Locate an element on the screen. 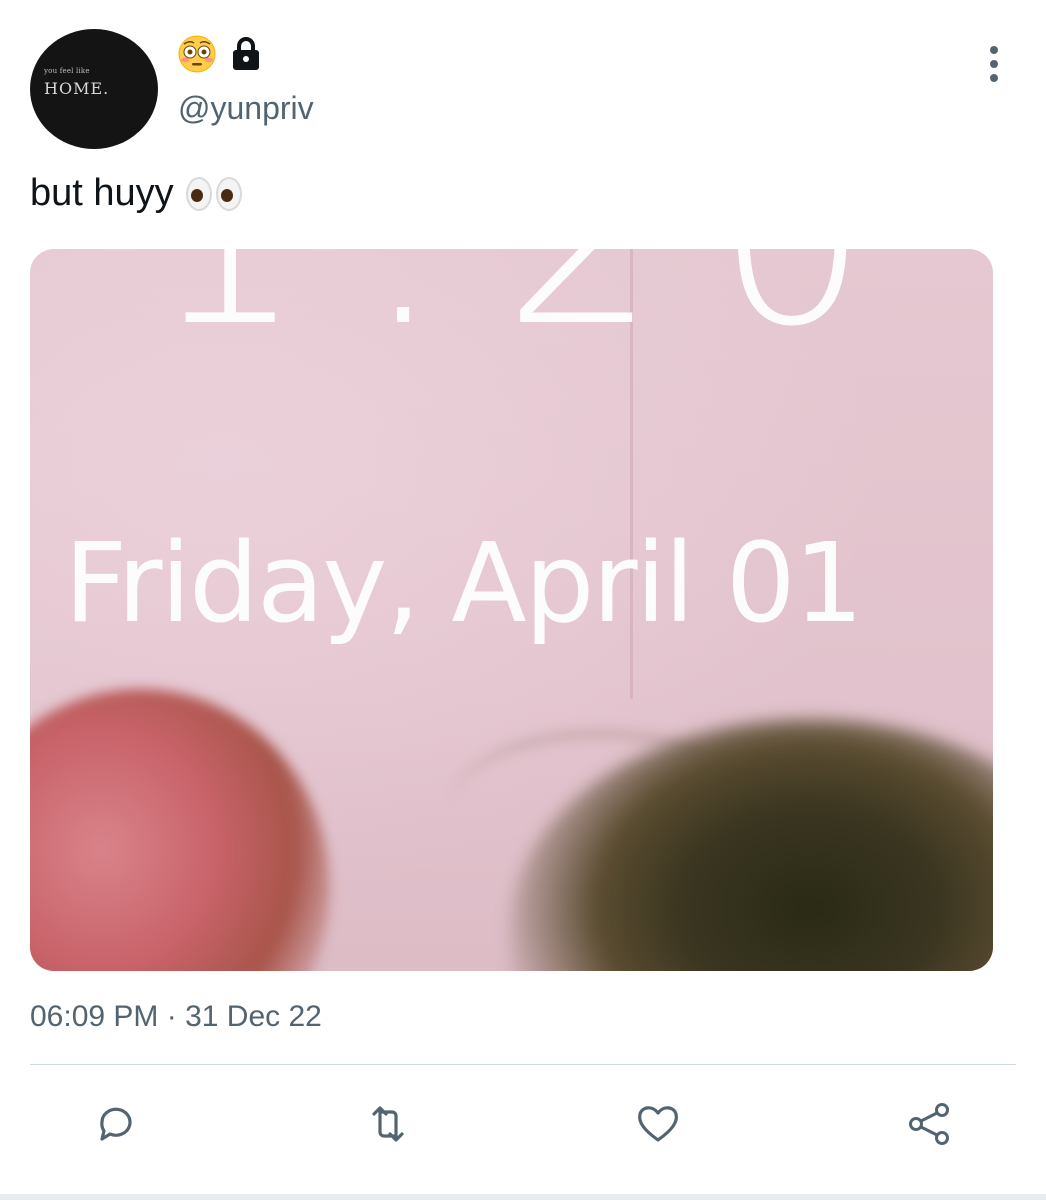 This screenshot has width=1046, height=1200. tweet-text: but huyy is located at coordinates (136, 193).